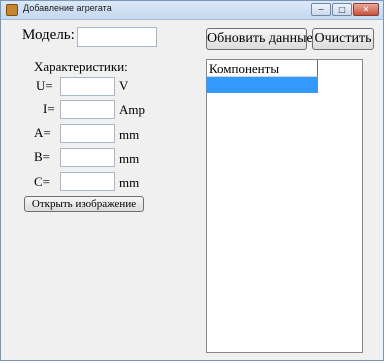 This screenshot has height=363, width=386. Describe the element at coordinates (87, 86) in the screenshot. I see `u-input` at that location.